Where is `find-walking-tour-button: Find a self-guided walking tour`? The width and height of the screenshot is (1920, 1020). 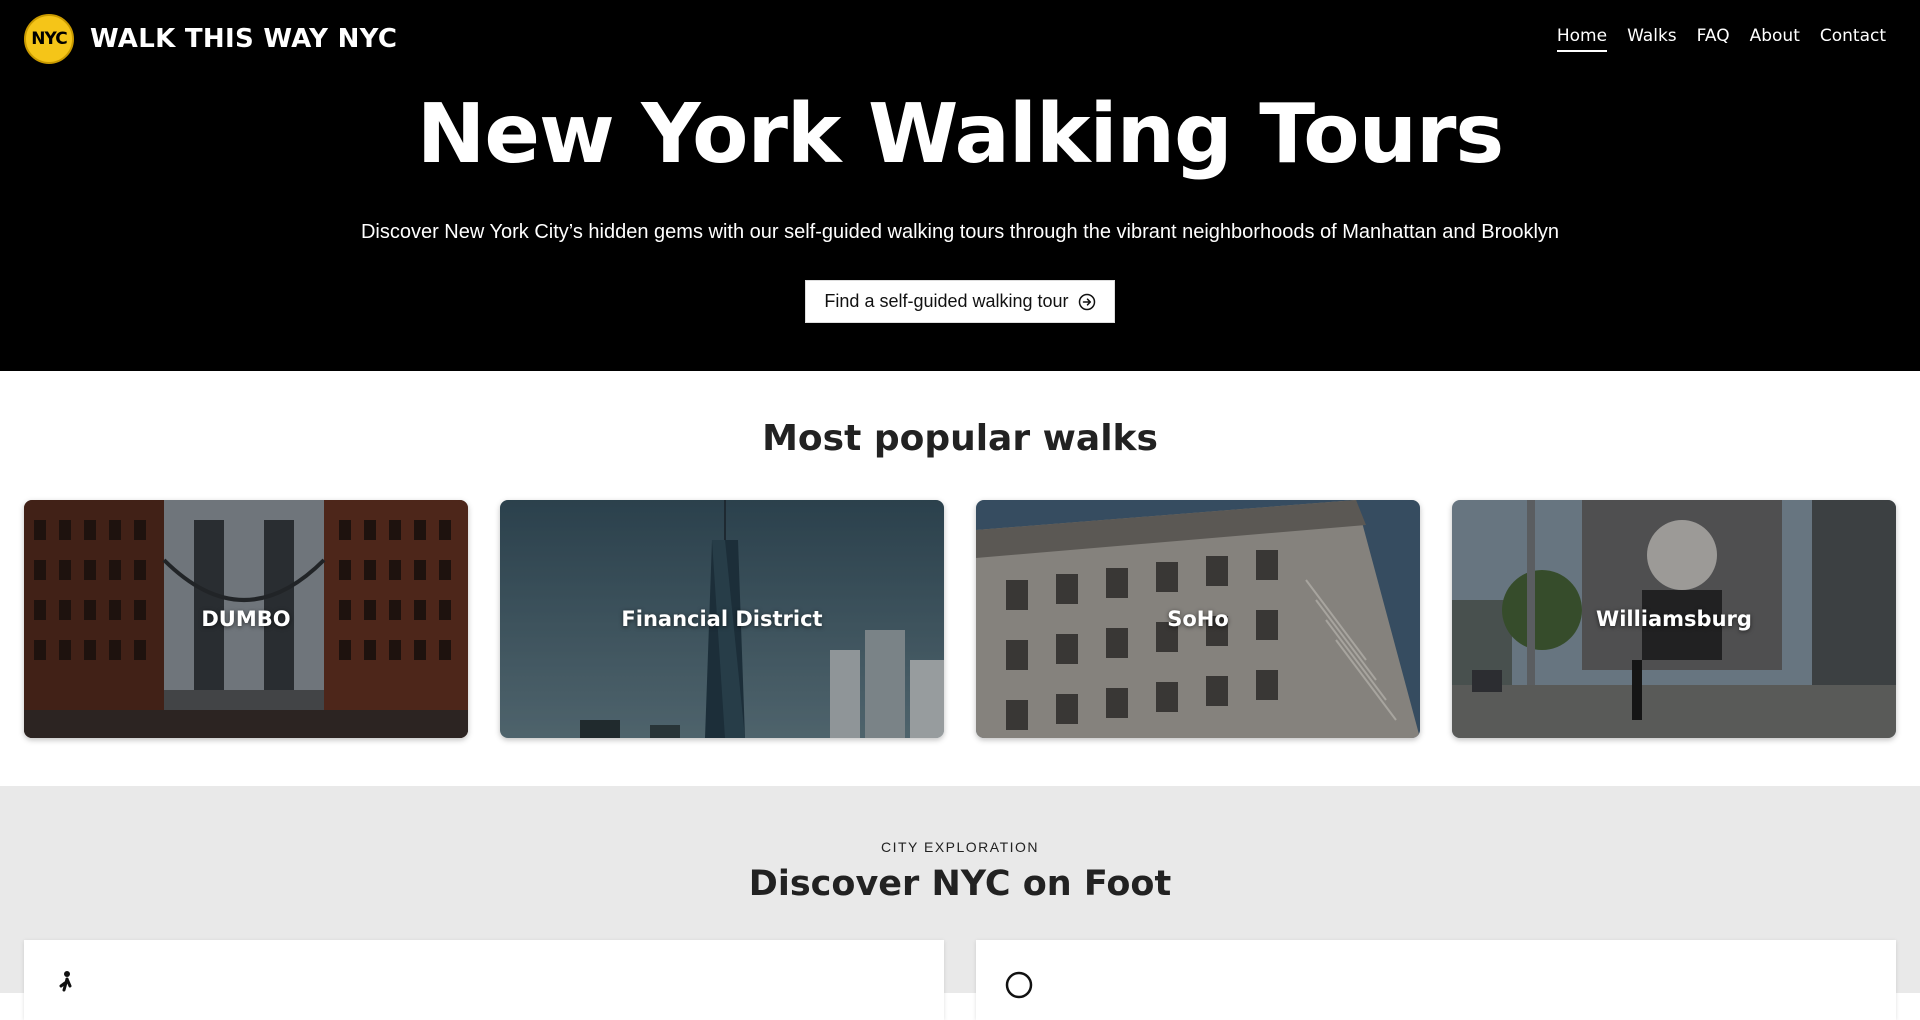 find-walking-tour-button: Find a self-guided walking tour is located at coordinates (960, 301).